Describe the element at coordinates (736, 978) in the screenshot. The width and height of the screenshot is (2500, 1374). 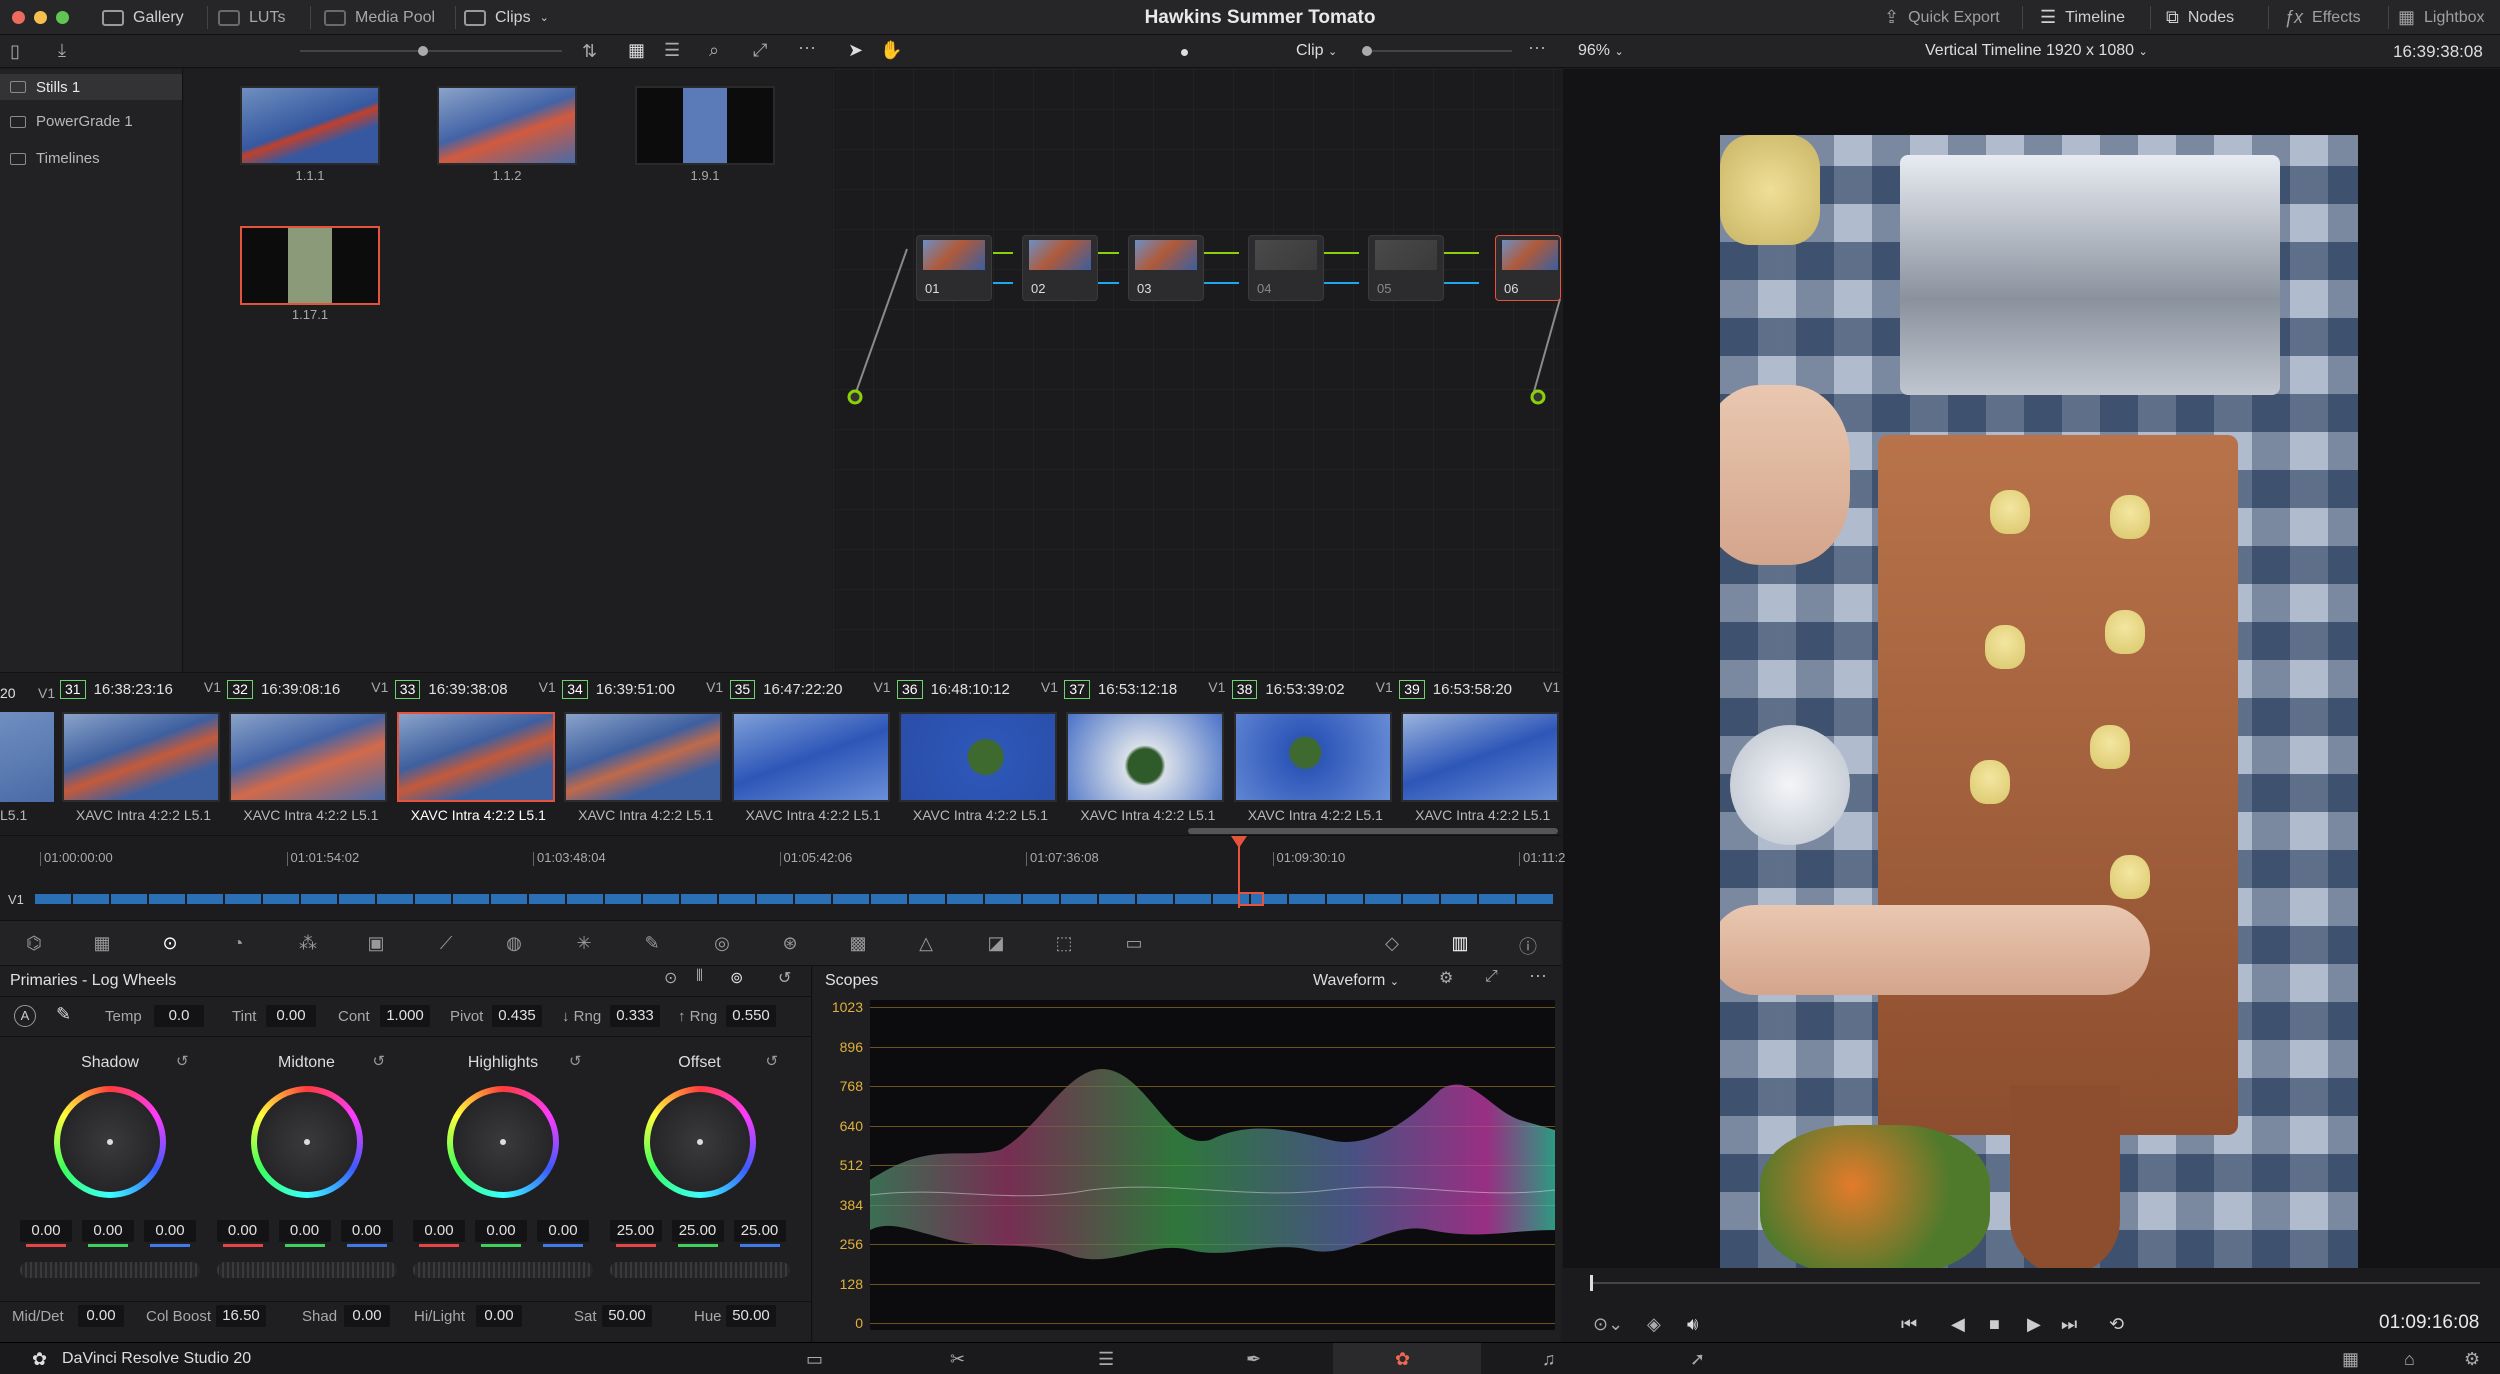
I see `log-wheels-icon: ⊚` at that location.